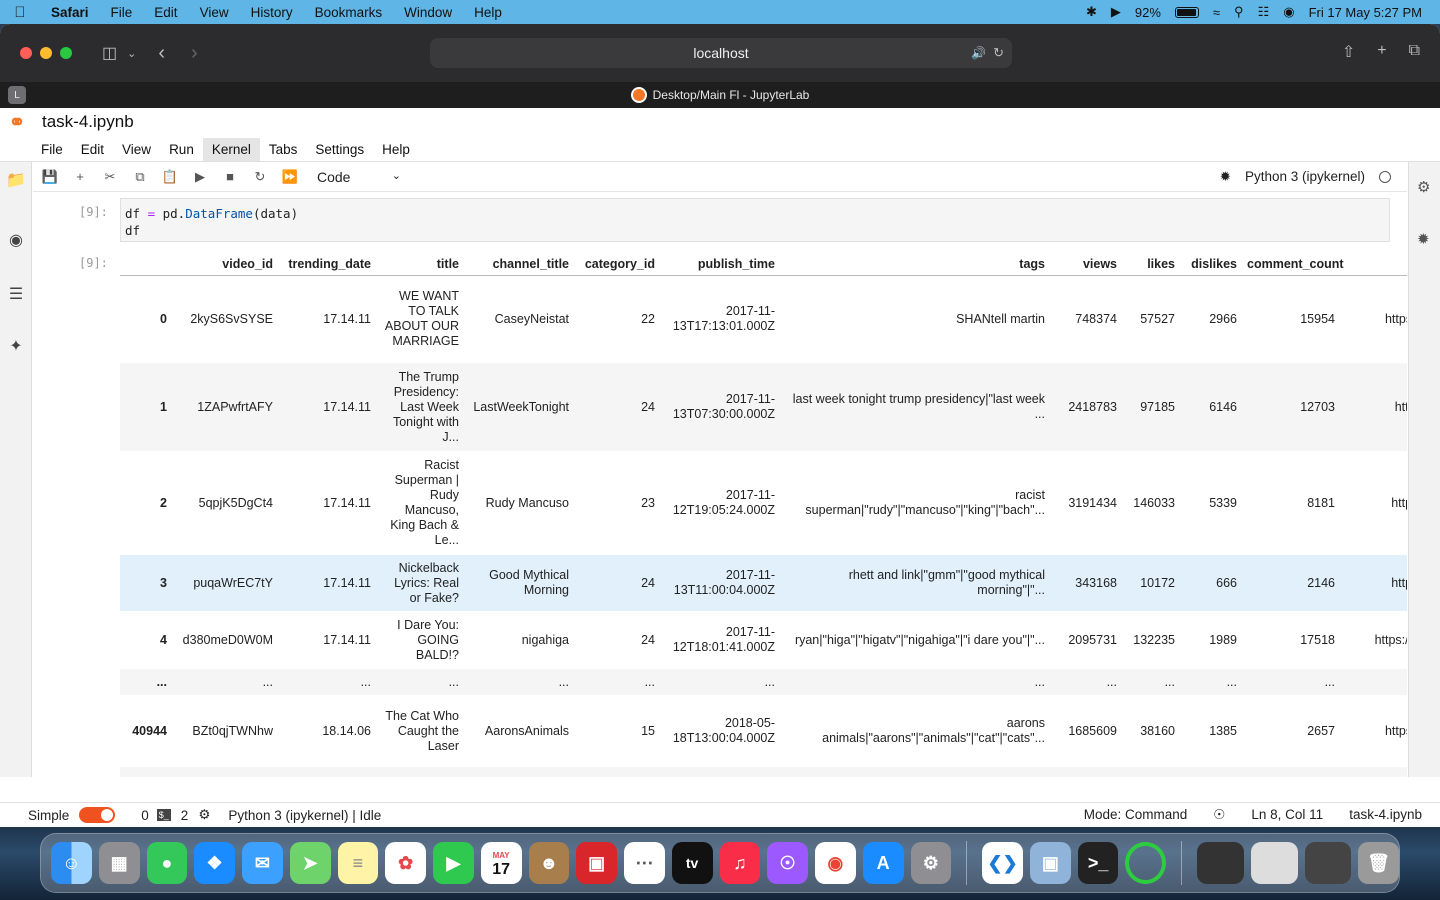 The width and height of the screenshot is (1440, 900). What do you see at coordinates (978, 53) in the screenshot?
I see `audio-icon: 🔊` at bounding box center [978, 53].